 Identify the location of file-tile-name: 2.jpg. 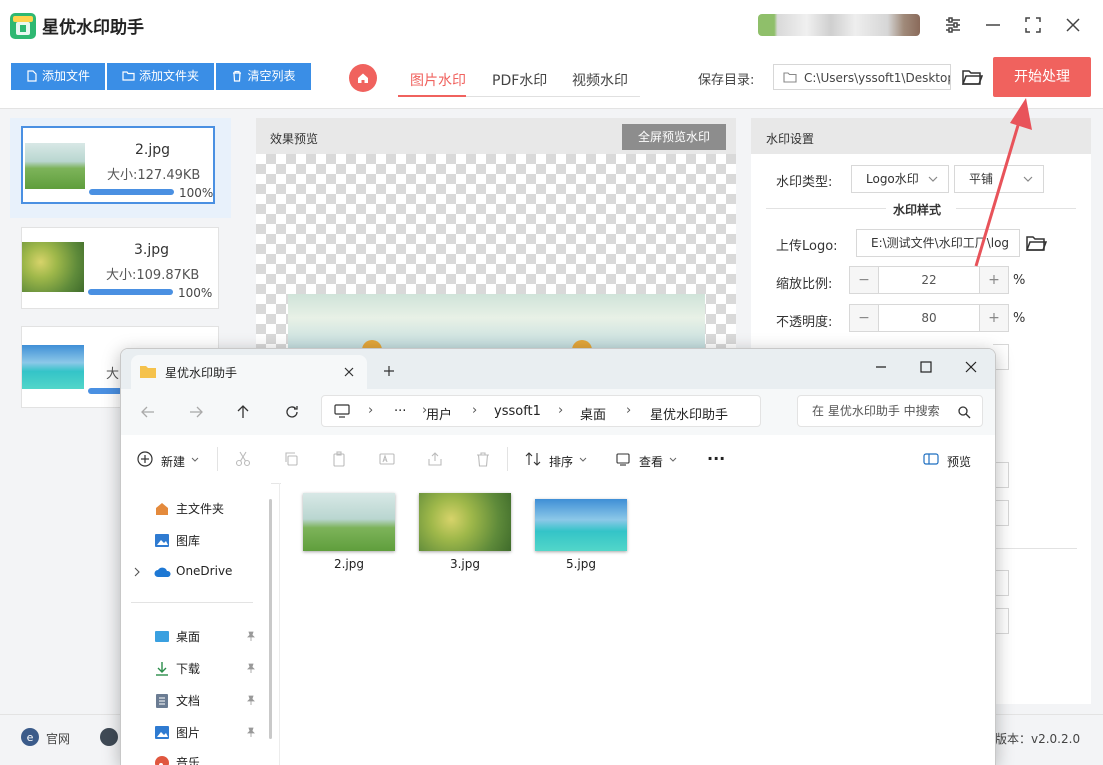
(349, 564).